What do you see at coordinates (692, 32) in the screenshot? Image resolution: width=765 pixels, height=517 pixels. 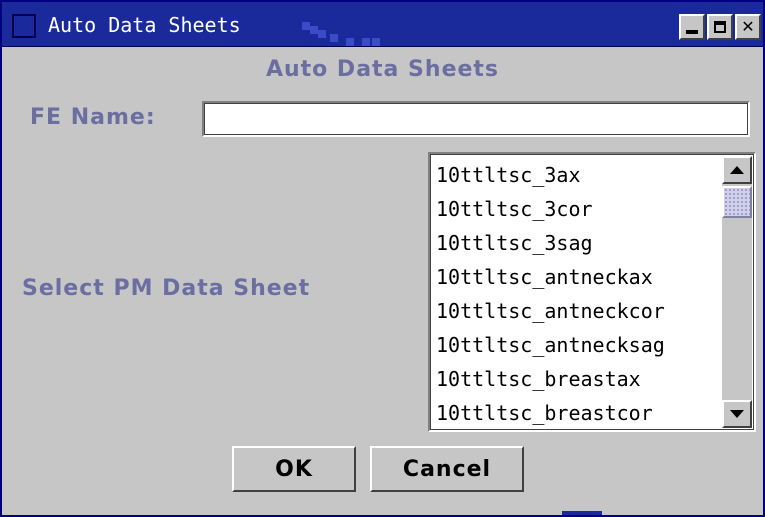 I see `minimize-icon` at bounding box center [692, 32].